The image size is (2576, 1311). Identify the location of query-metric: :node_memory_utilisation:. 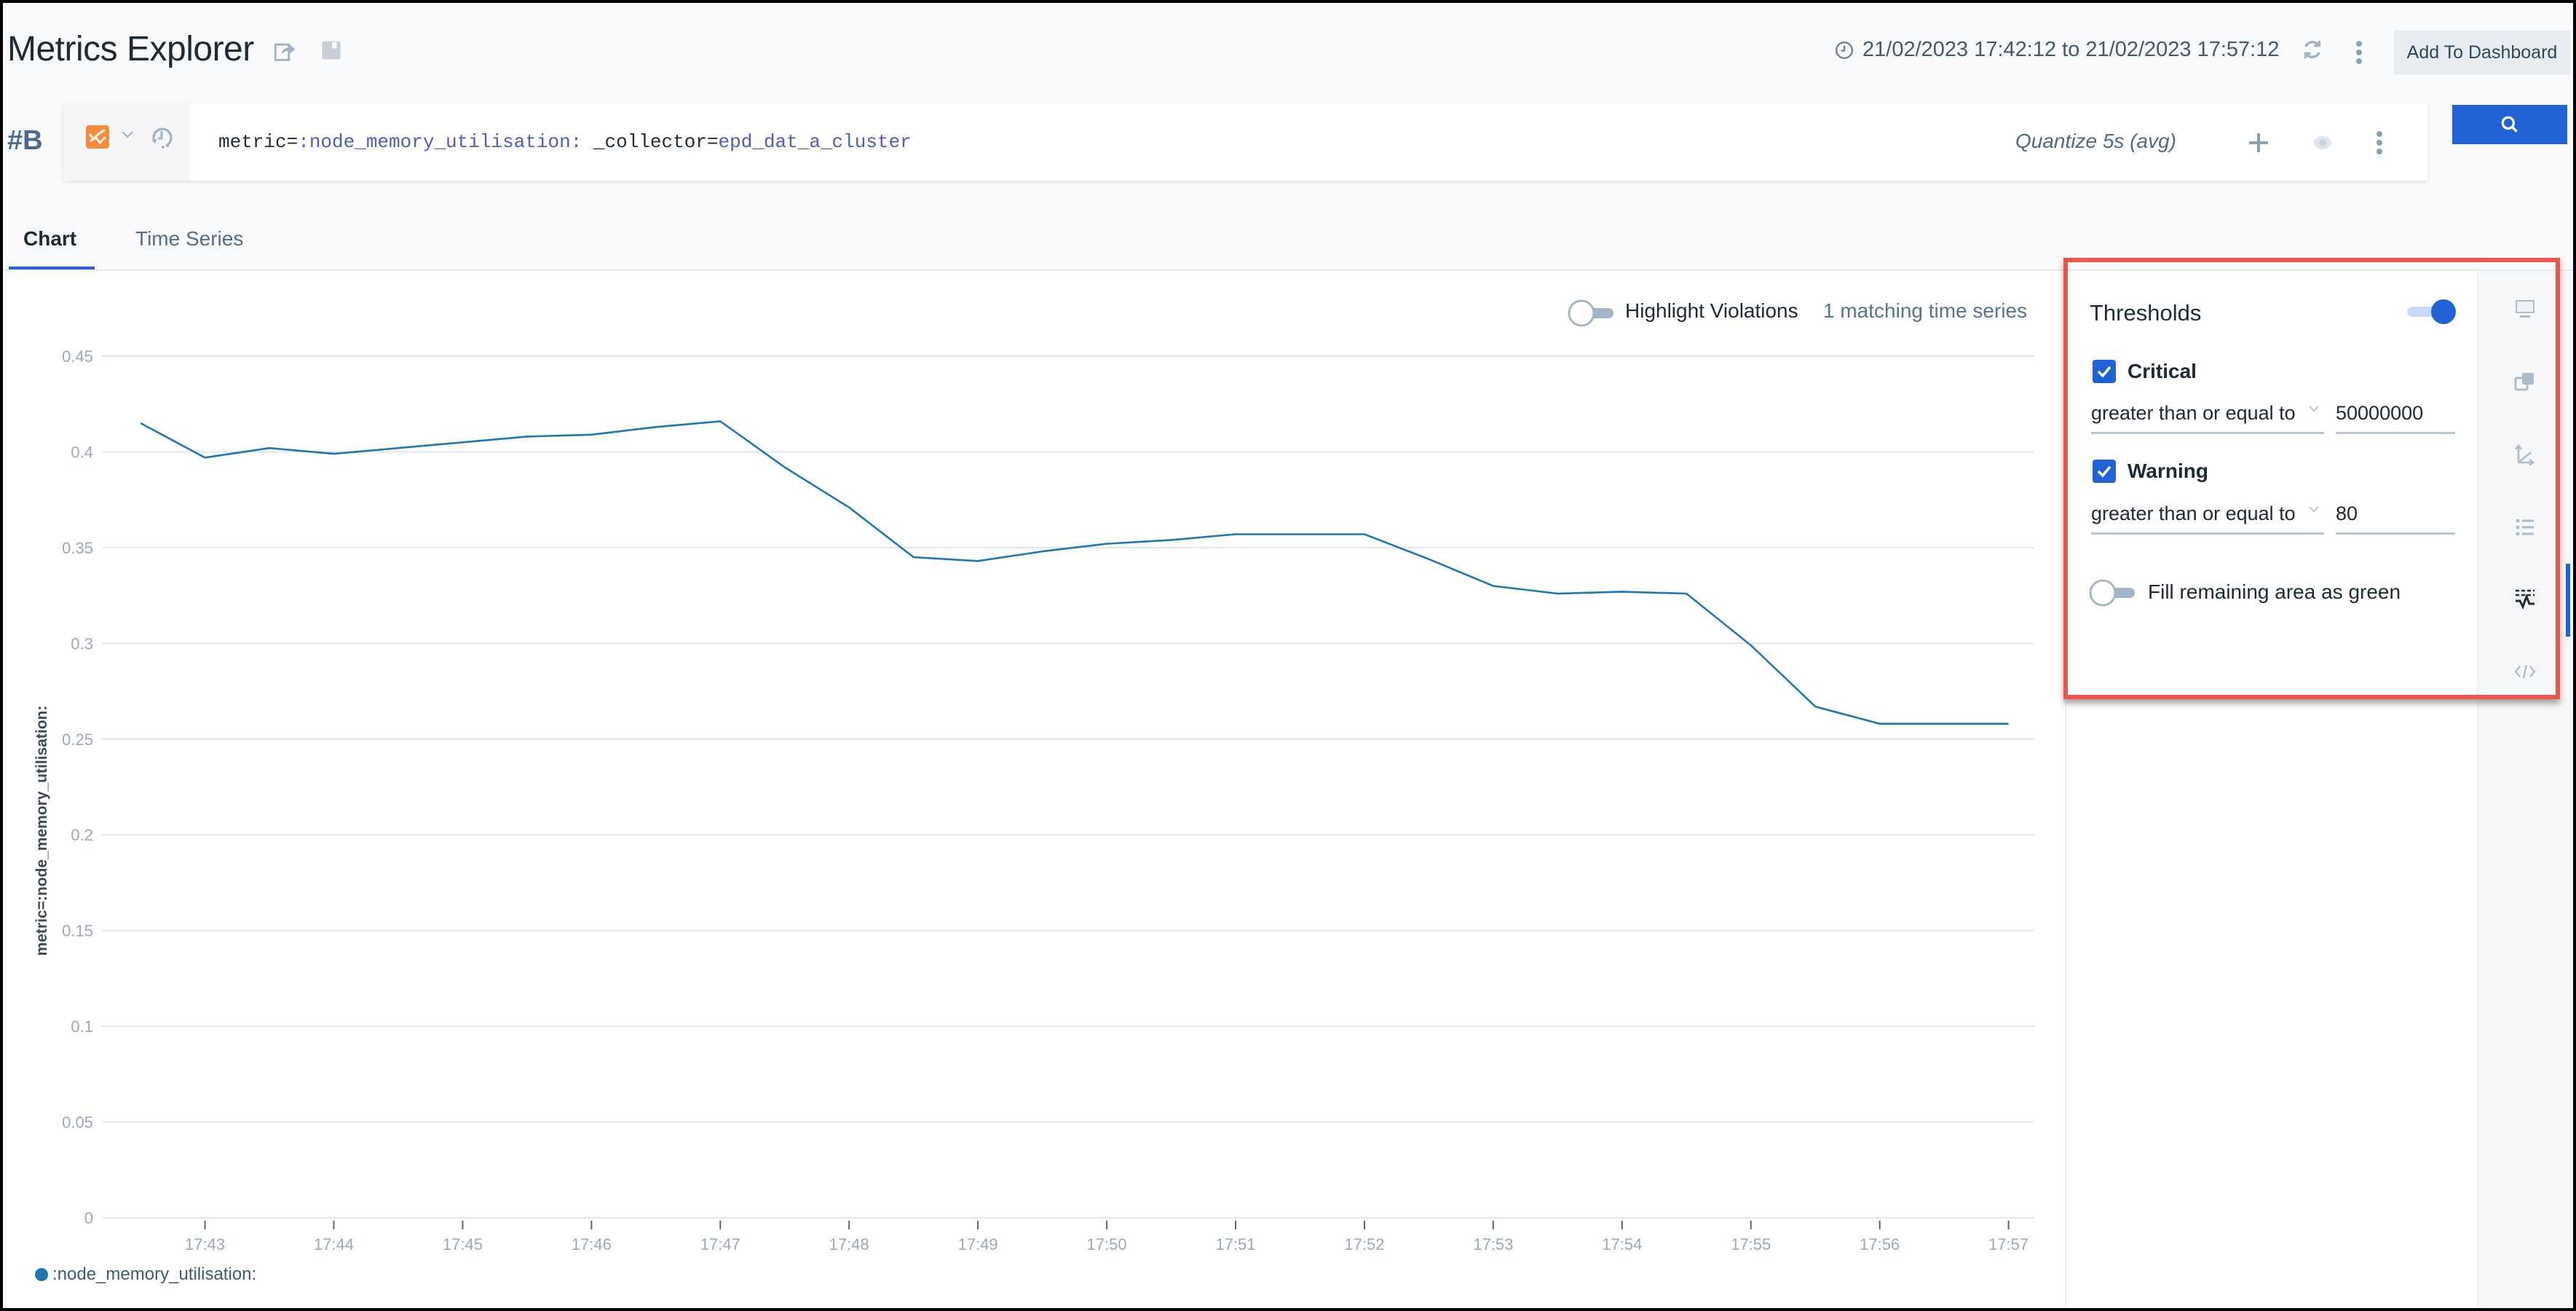
(440, 142).